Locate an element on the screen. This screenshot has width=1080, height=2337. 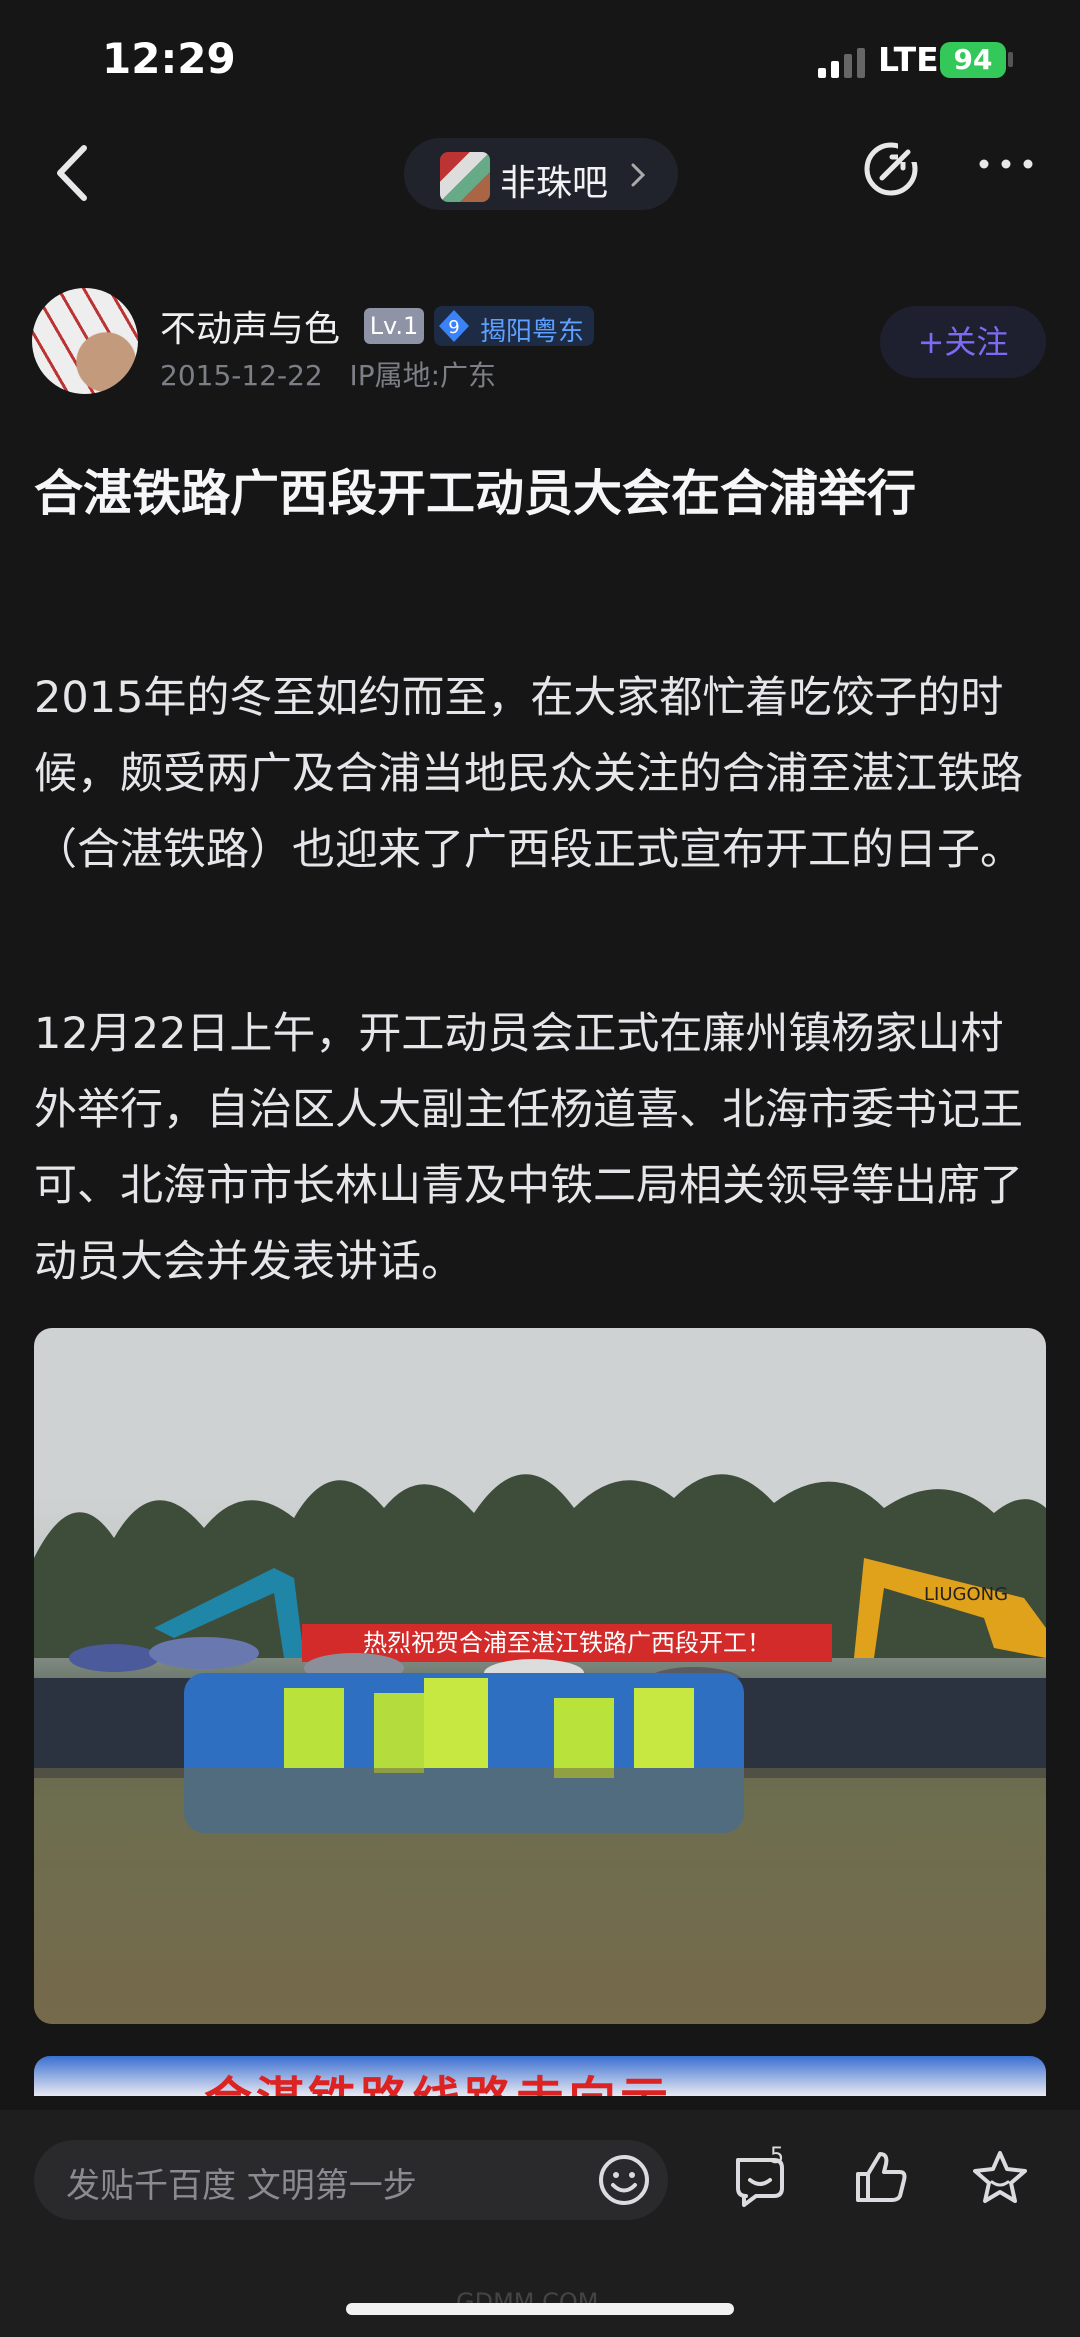
region-rank-num: 9 is located at coordinates (453, 327).